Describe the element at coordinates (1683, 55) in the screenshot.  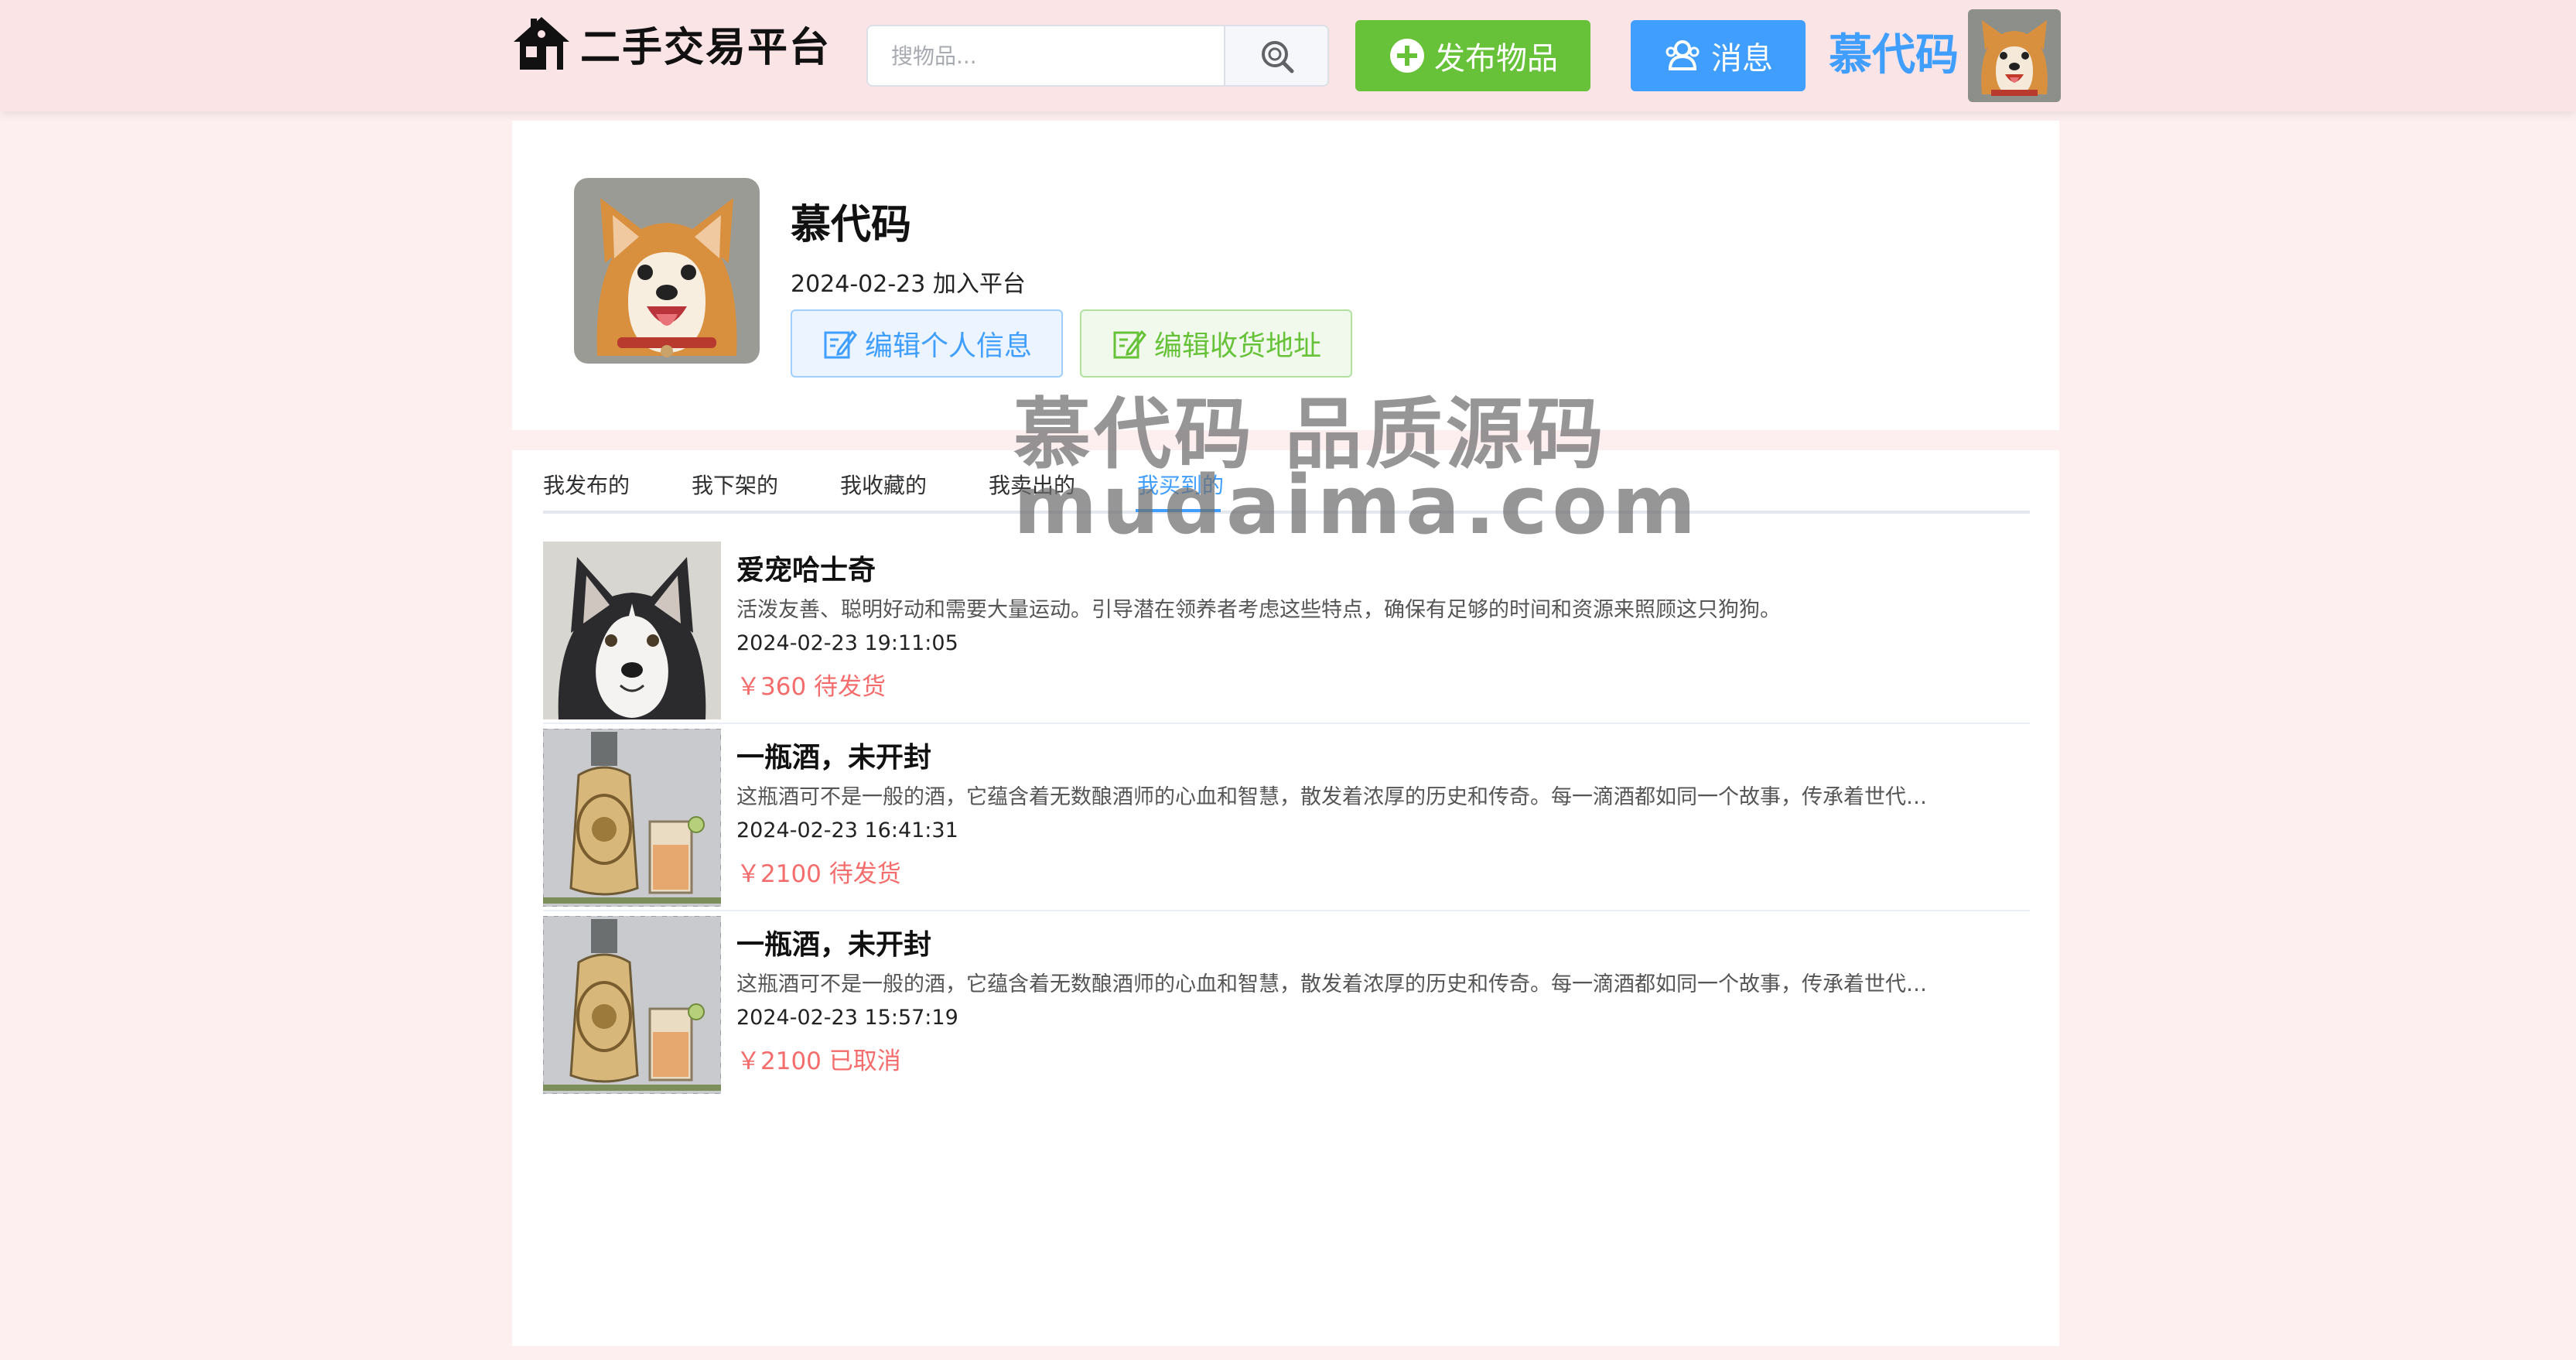
I see `users-icon` at that location.